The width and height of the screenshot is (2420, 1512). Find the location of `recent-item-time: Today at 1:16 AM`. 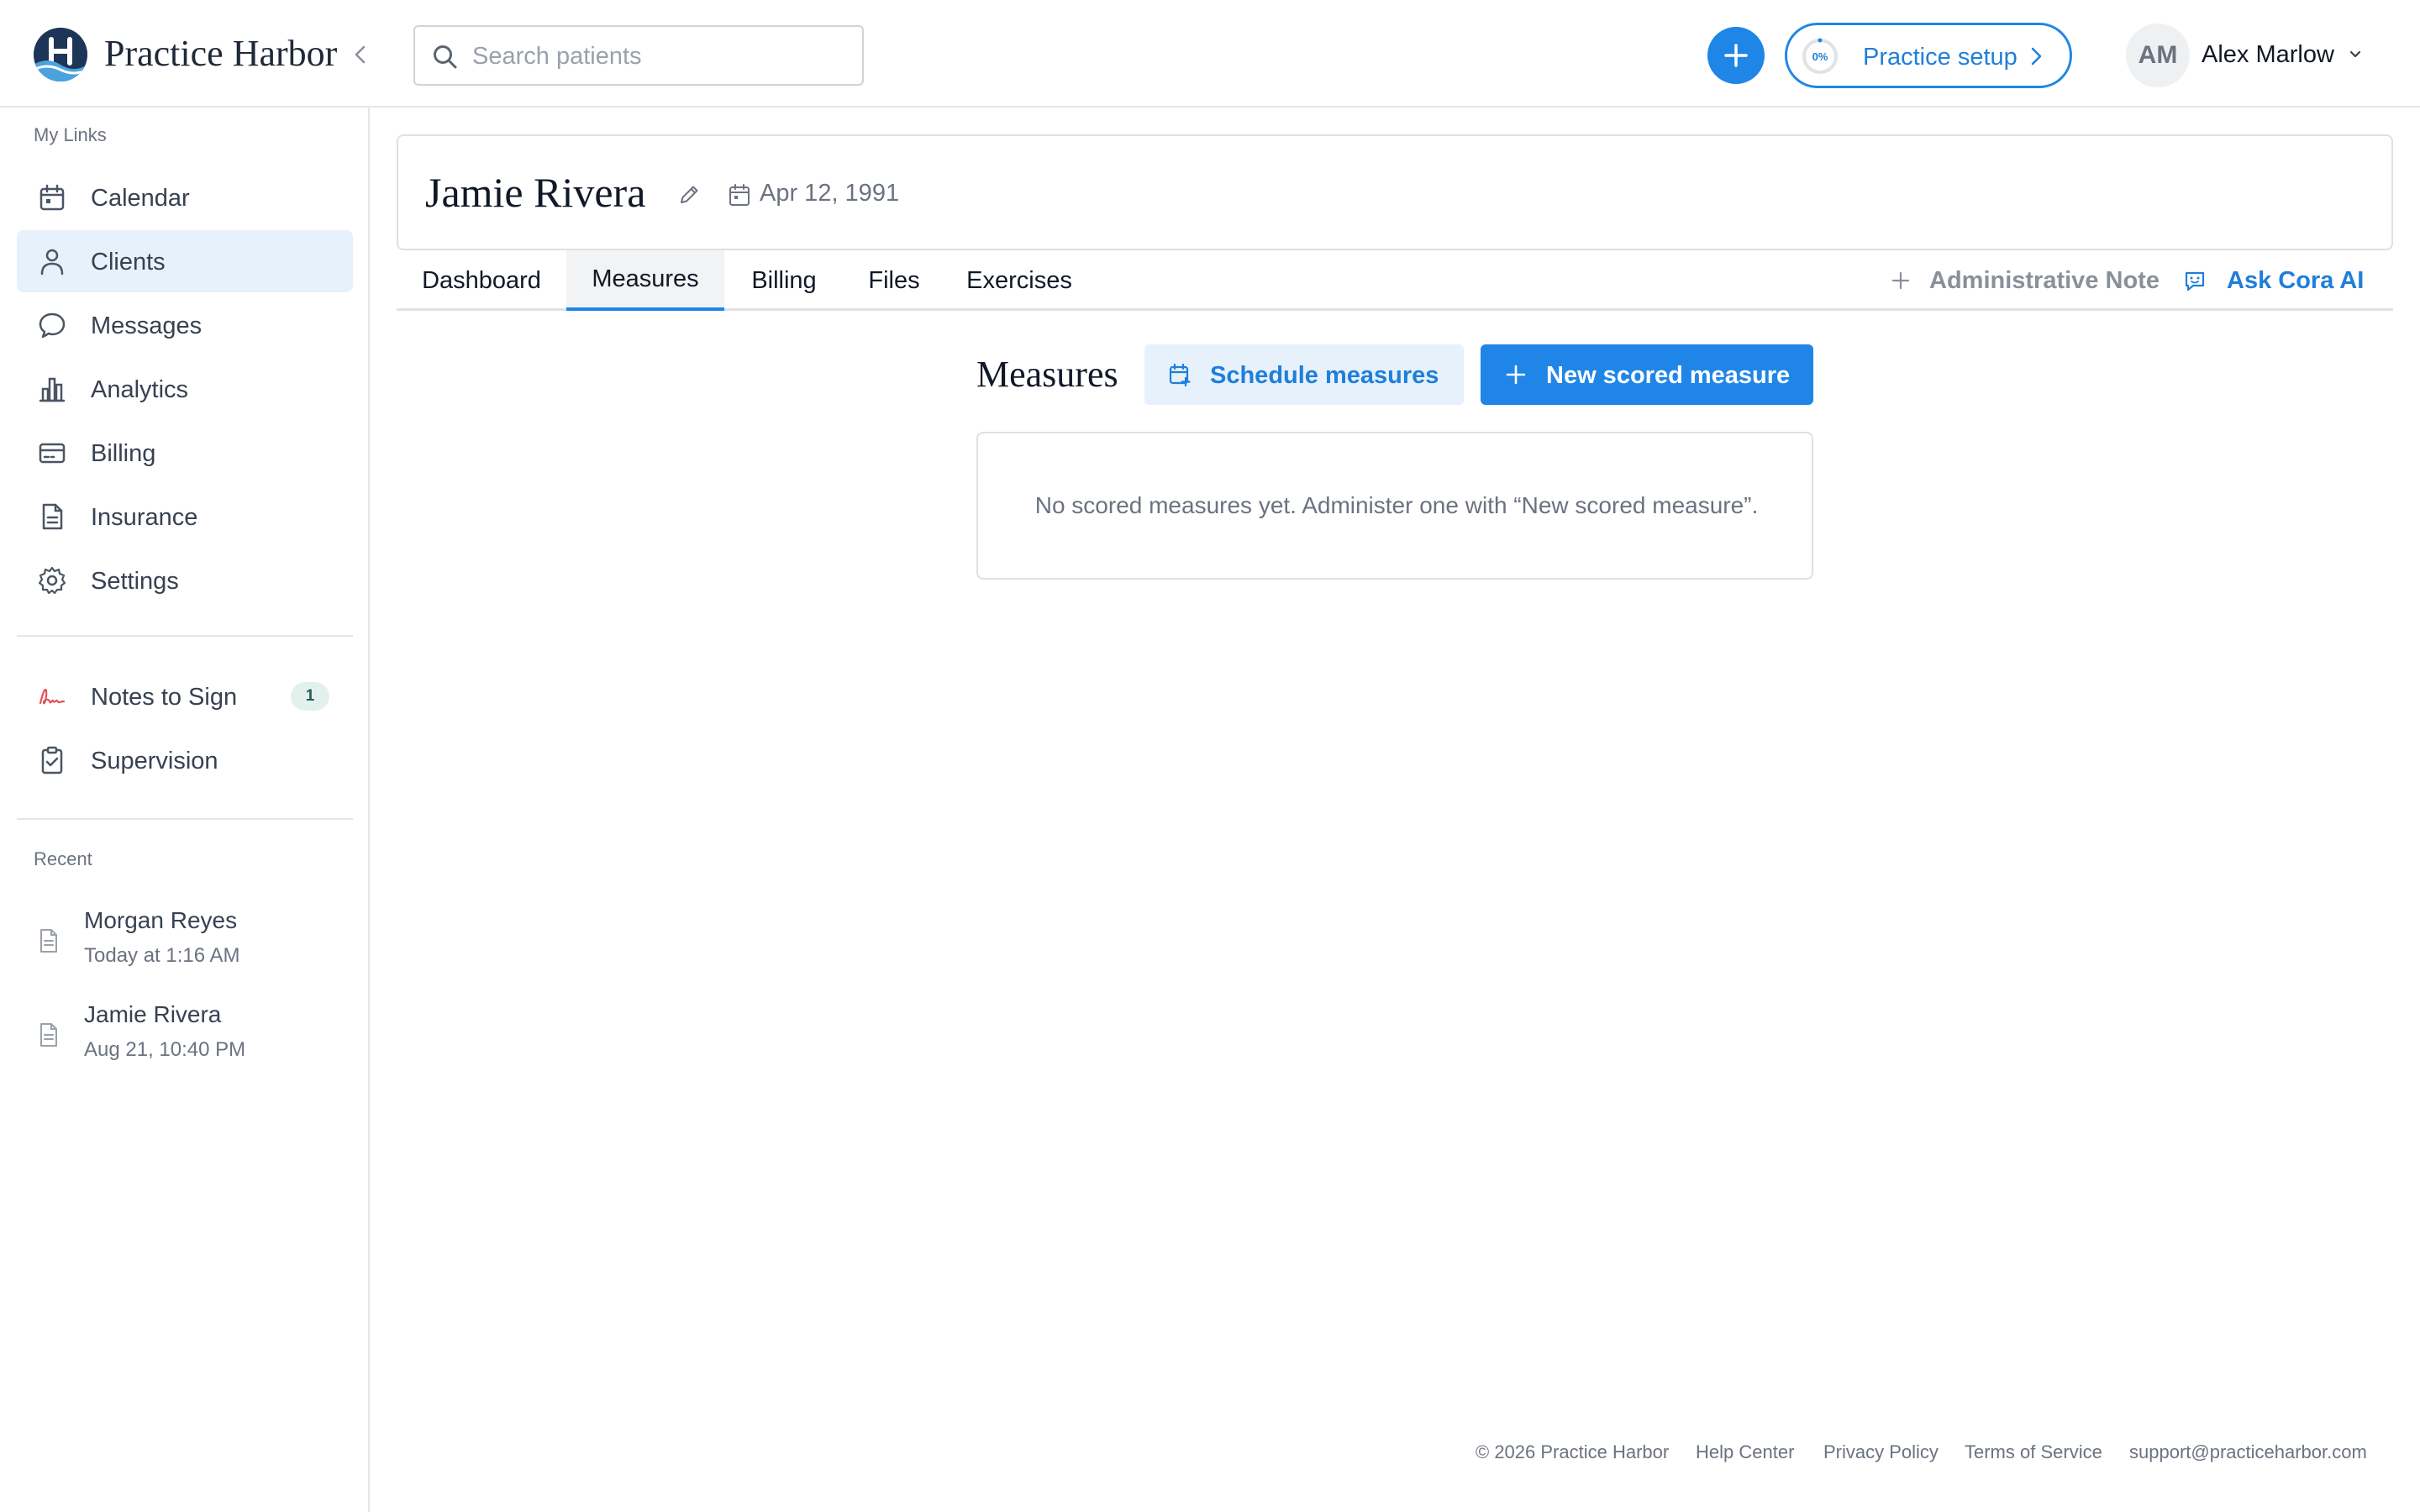

recent-item-time: Today at 1:16 AM is located at coordinates (162, 955).